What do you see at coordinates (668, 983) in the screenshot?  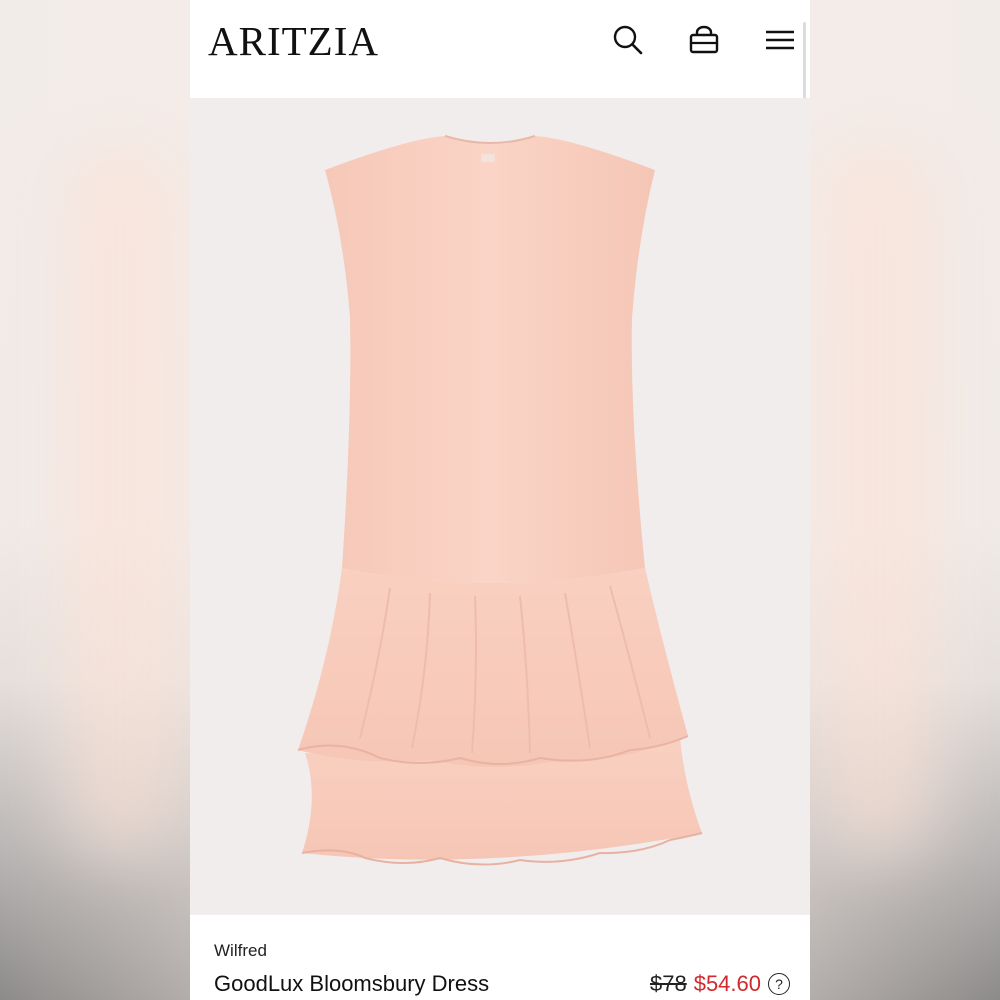 I see `original-price: $78` at bounding box center [668, 983].